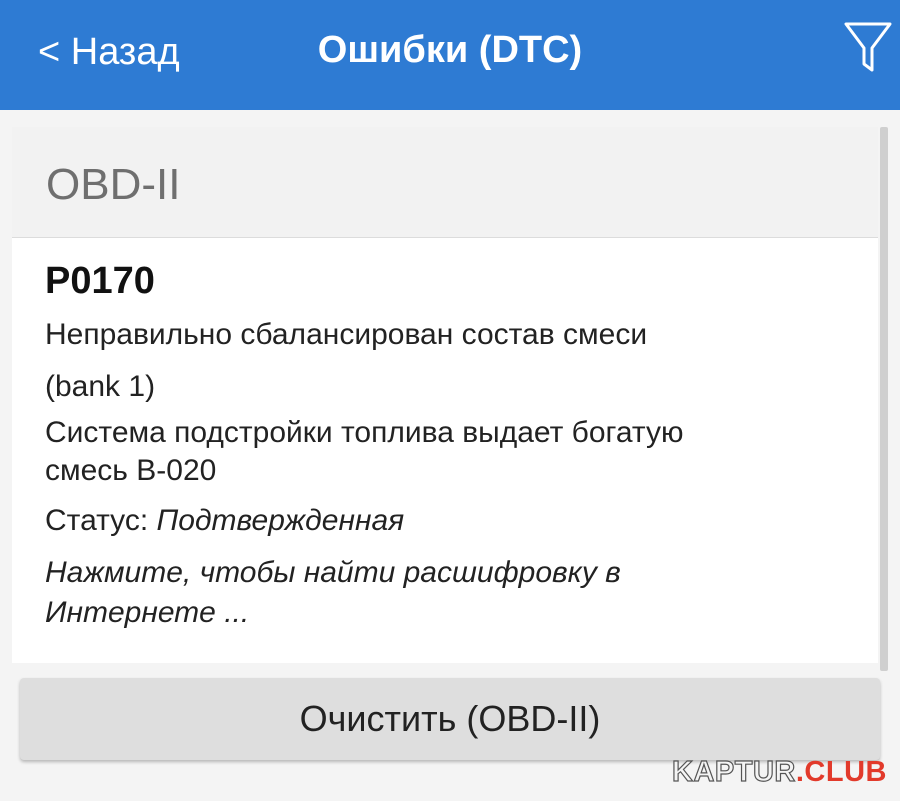 This screenshot has width=900, height=801. What do you see at coordinates (733, 771) in the screenshot?
I see `watermark-part-1: KAPTUR` at bounding box center [733, 771].